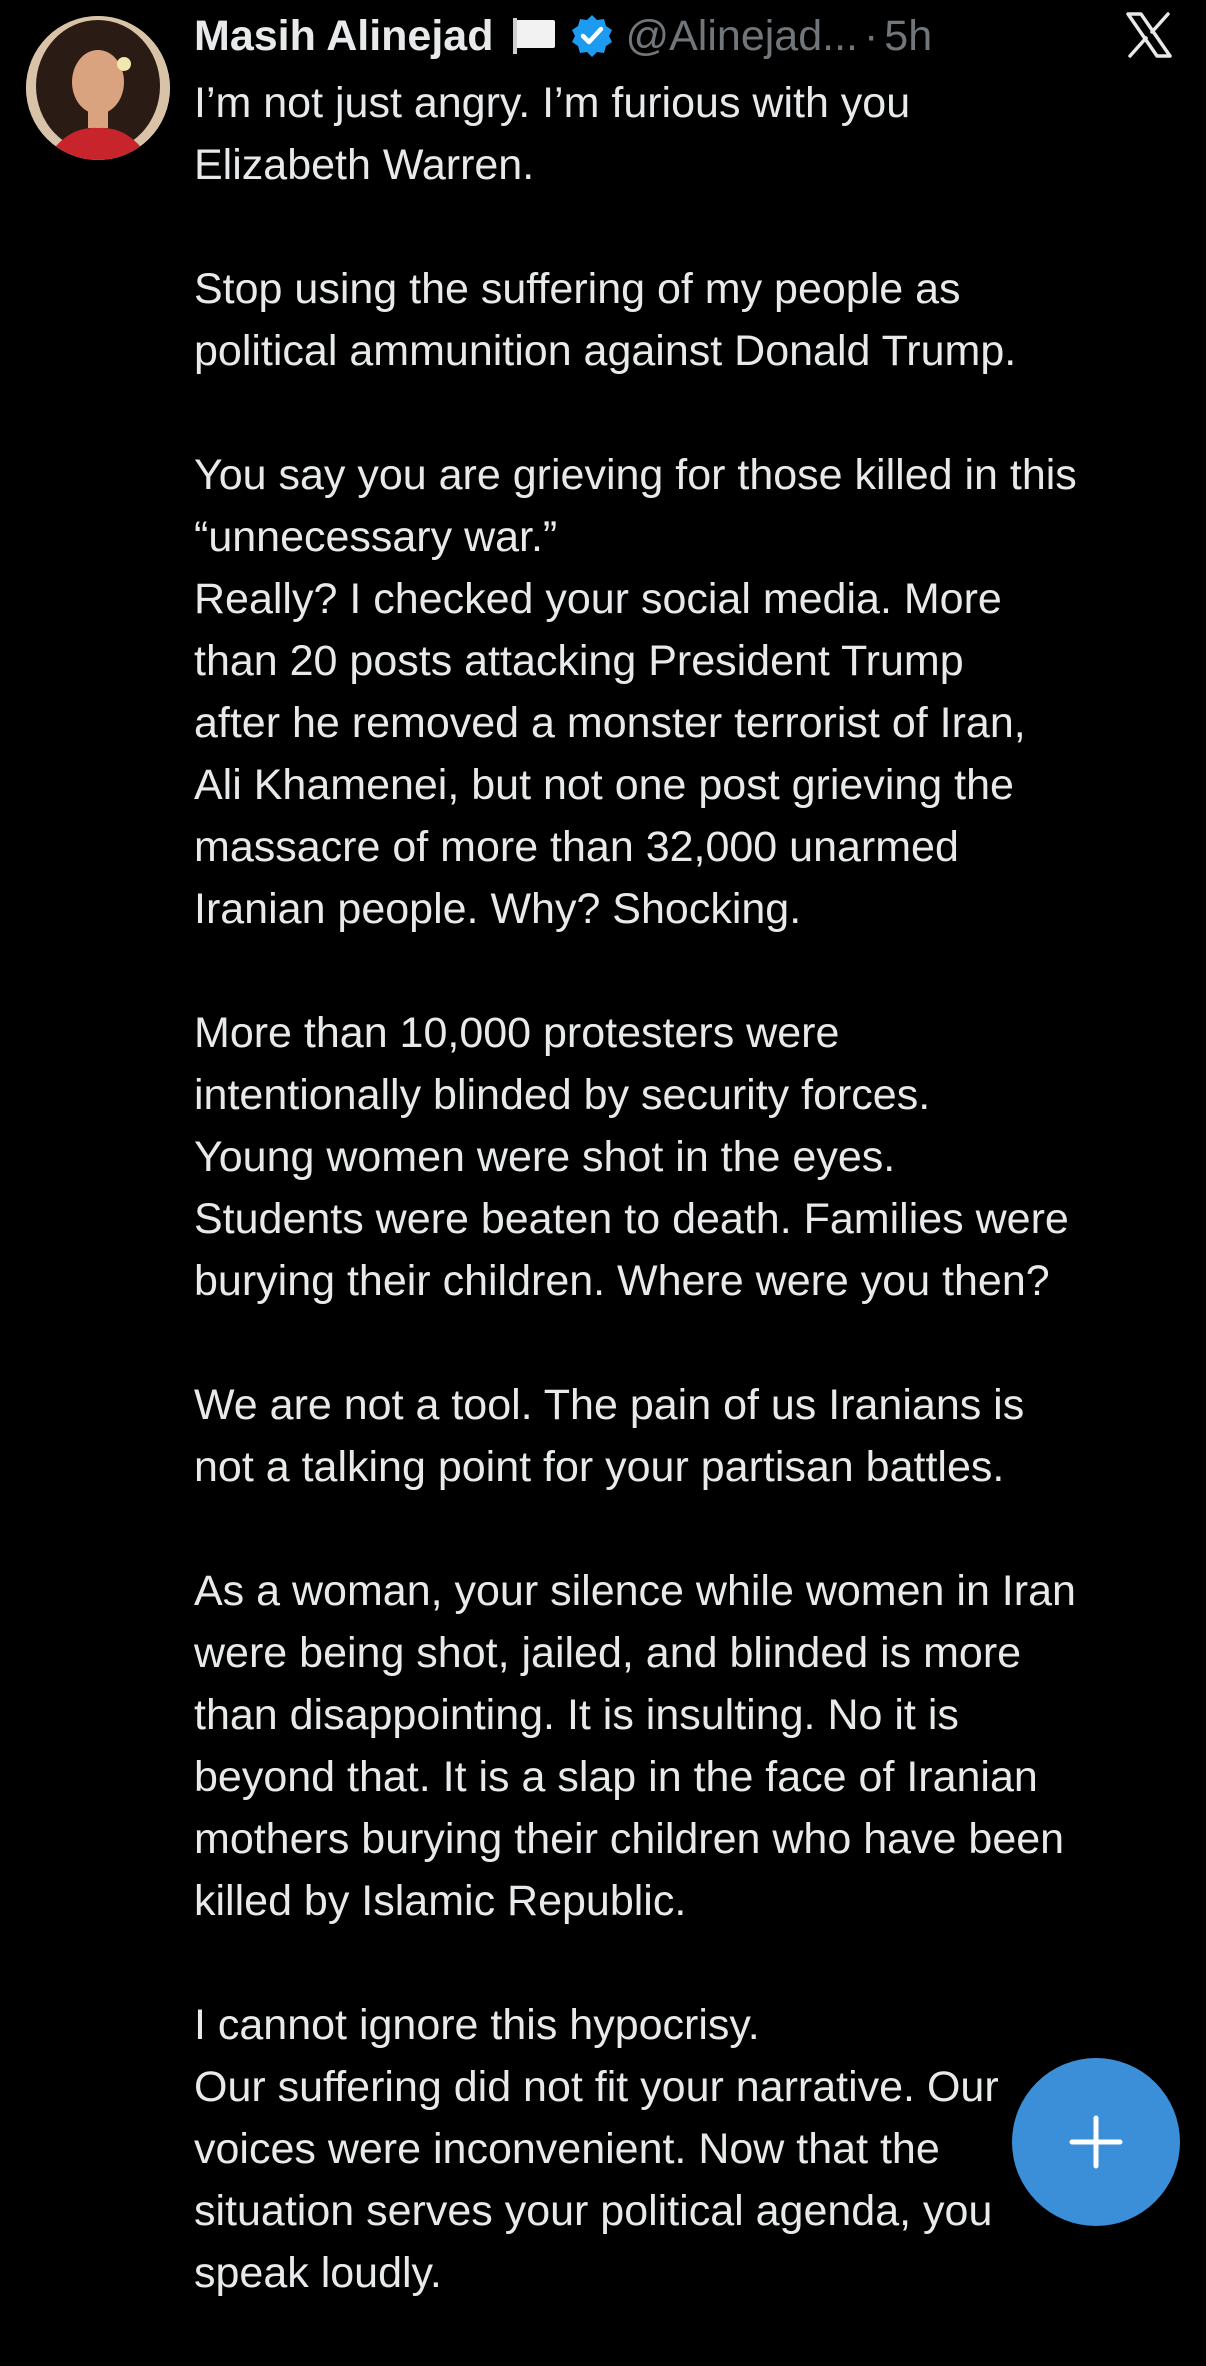 The width and height of the screenshot is (1206, 2366). Describe the element at coordinates (563, 36) in the screenshot. I see `post-header: Masih Alinejad @Alinejad... · 5h` at that location.